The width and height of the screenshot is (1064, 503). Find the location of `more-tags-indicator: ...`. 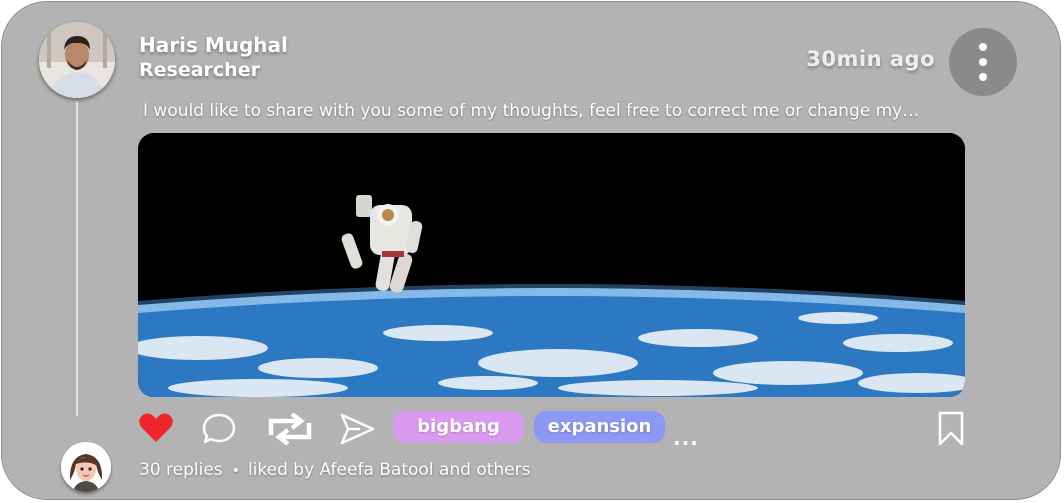

more-tags-indicator: ... is located at coordinates (686, 438).